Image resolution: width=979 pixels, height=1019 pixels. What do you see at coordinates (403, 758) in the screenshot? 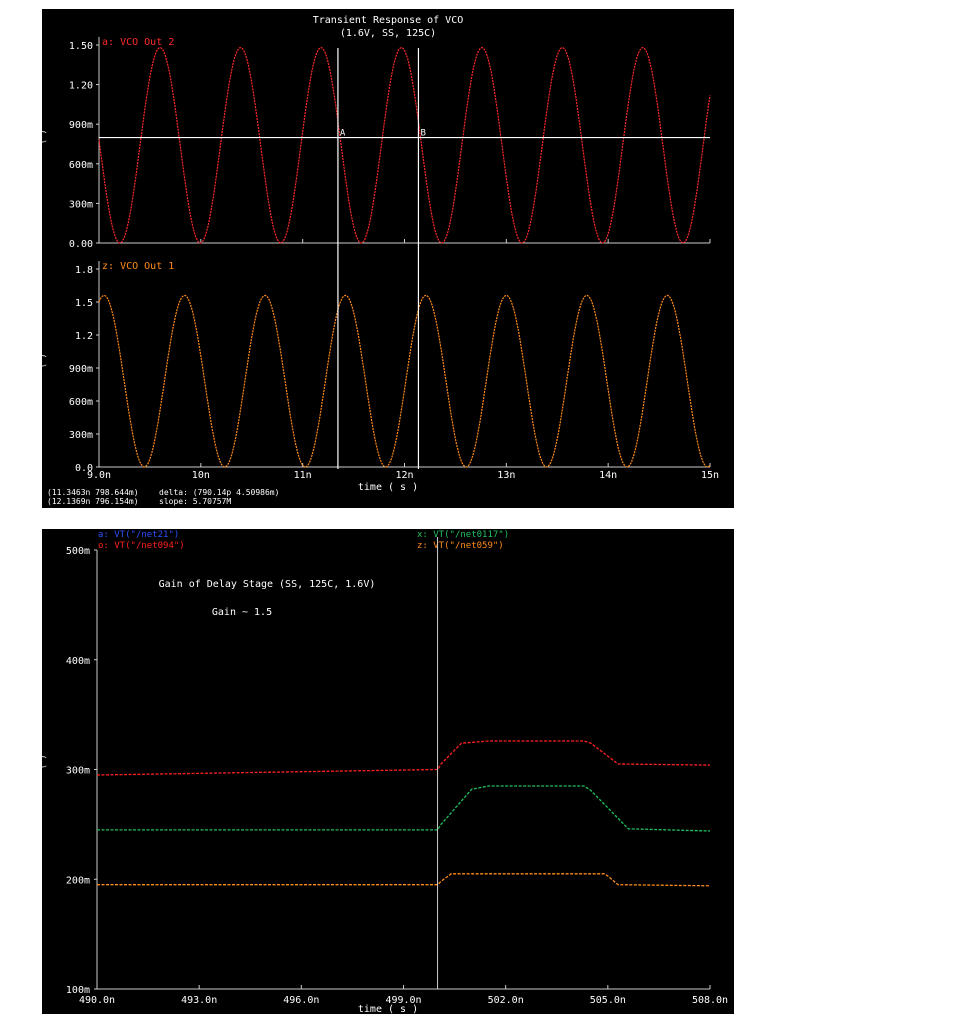
I see `trace-net094` at bounding box center [403, 758].